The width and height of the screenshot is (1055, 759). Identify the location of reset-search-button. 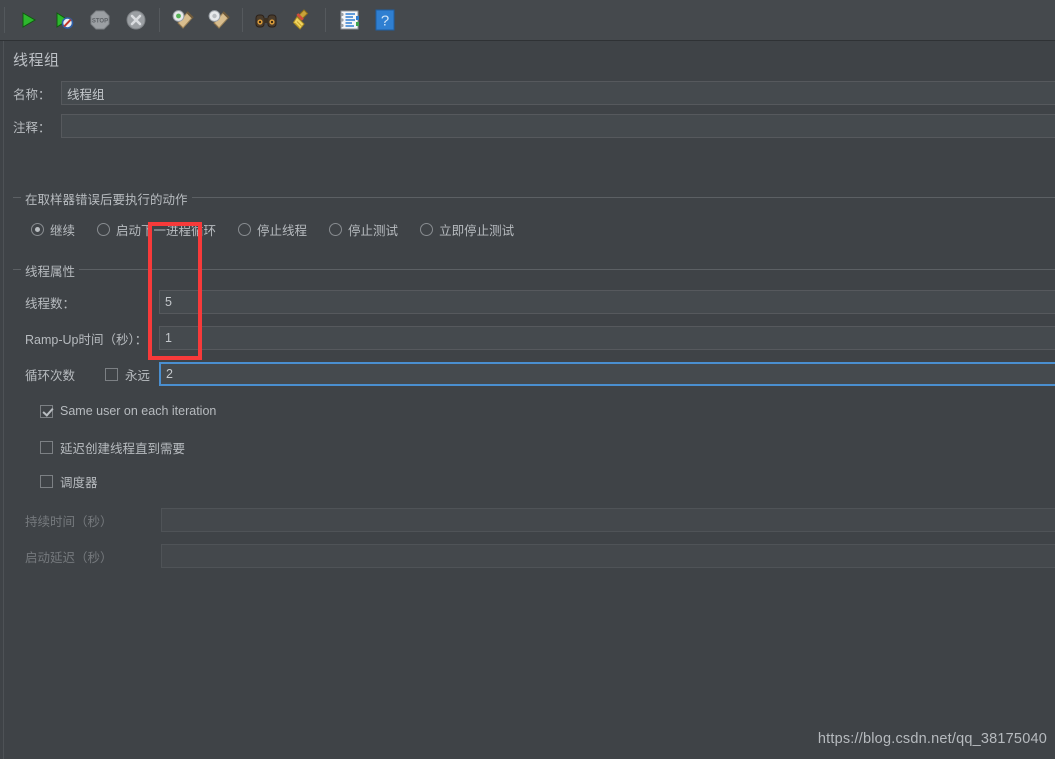
(302, 20).